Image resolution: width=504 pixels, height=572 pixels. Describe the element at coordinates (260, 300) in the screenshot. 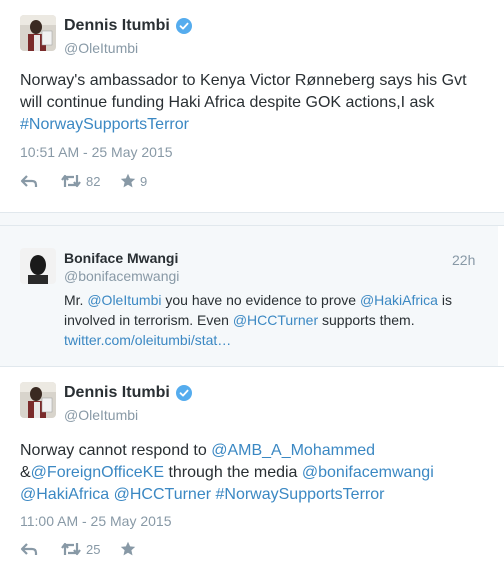

I see `reply-text-plain: you have no evidence to prove` at that location.